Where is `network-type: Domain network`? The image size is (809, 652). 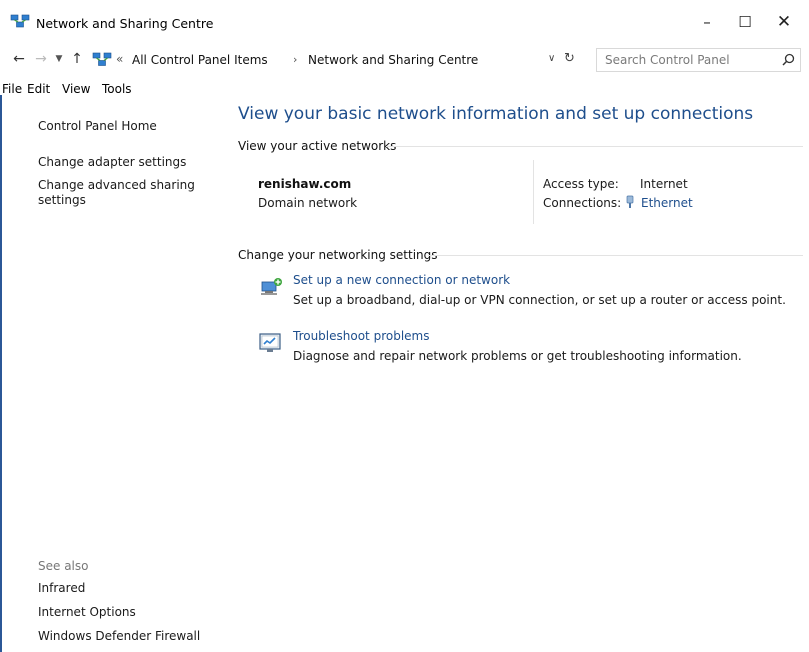
network-type: Domain network is located at coordinates (307, 203).